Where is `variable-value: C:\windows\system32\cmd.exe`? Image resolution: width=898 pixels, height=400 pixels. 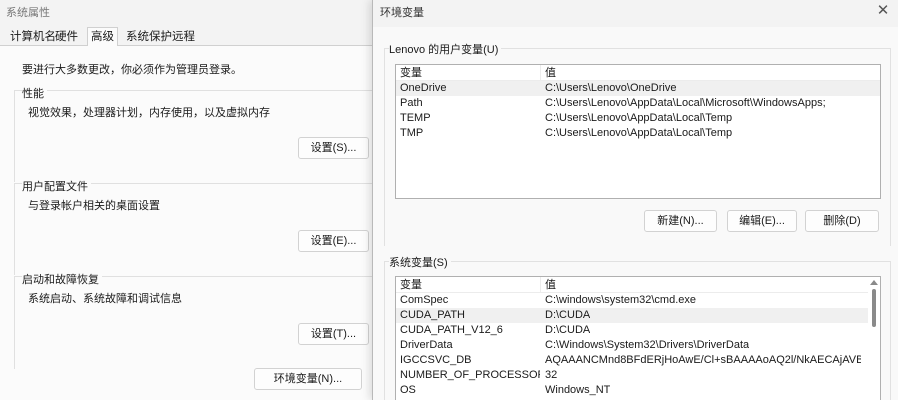 variable-value: C:\windows\system32\cmd.exe is located at coordinates (620, 300).